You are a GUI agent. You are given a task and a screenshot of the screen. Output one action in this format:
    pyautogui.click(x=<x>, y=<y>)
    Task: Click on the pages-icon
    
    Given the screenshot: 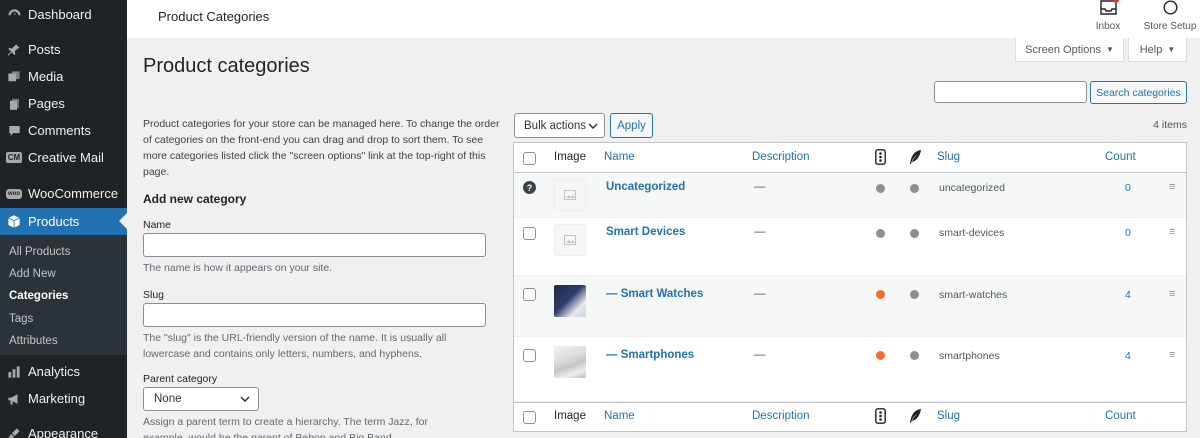 What is the action you would take?
    pyautogui.click(x=14, y=104)
    